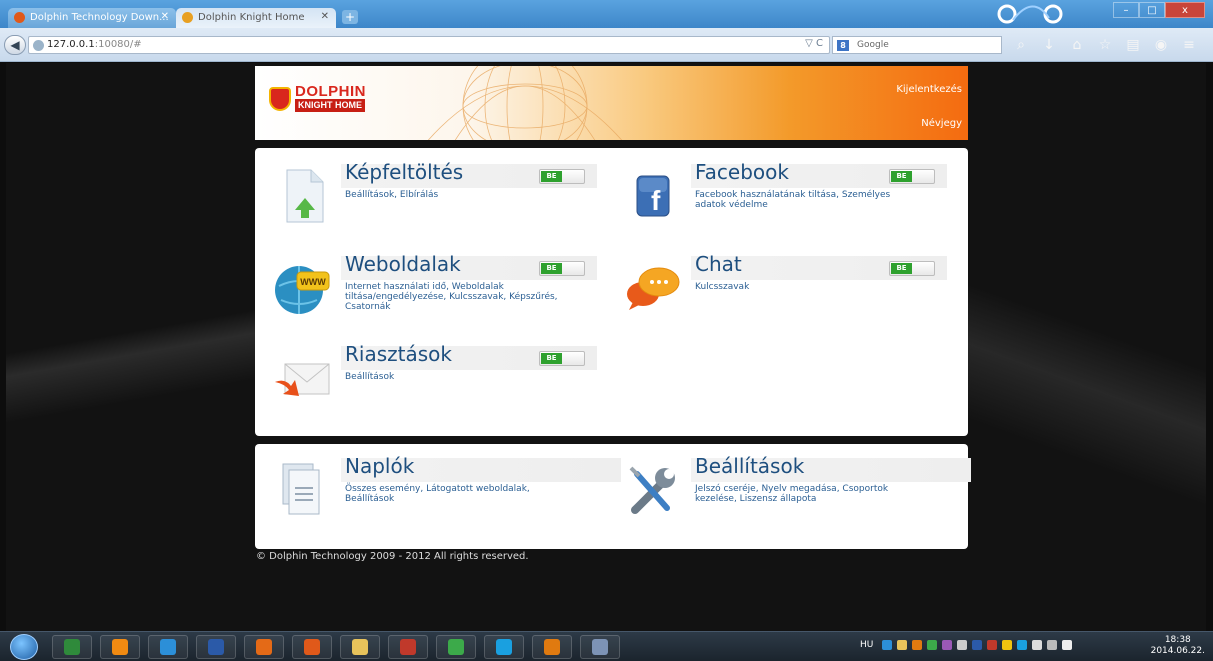 This screenshot has width=1213, height=661. I want to click on module-title: Facebook, so click(742, 172).